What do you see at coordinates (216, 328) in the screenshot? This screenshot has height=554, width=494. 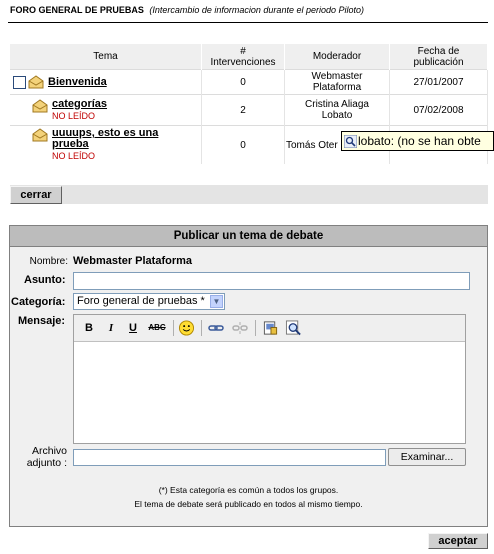 I see `link-icon` at bounding box center [216, 328].